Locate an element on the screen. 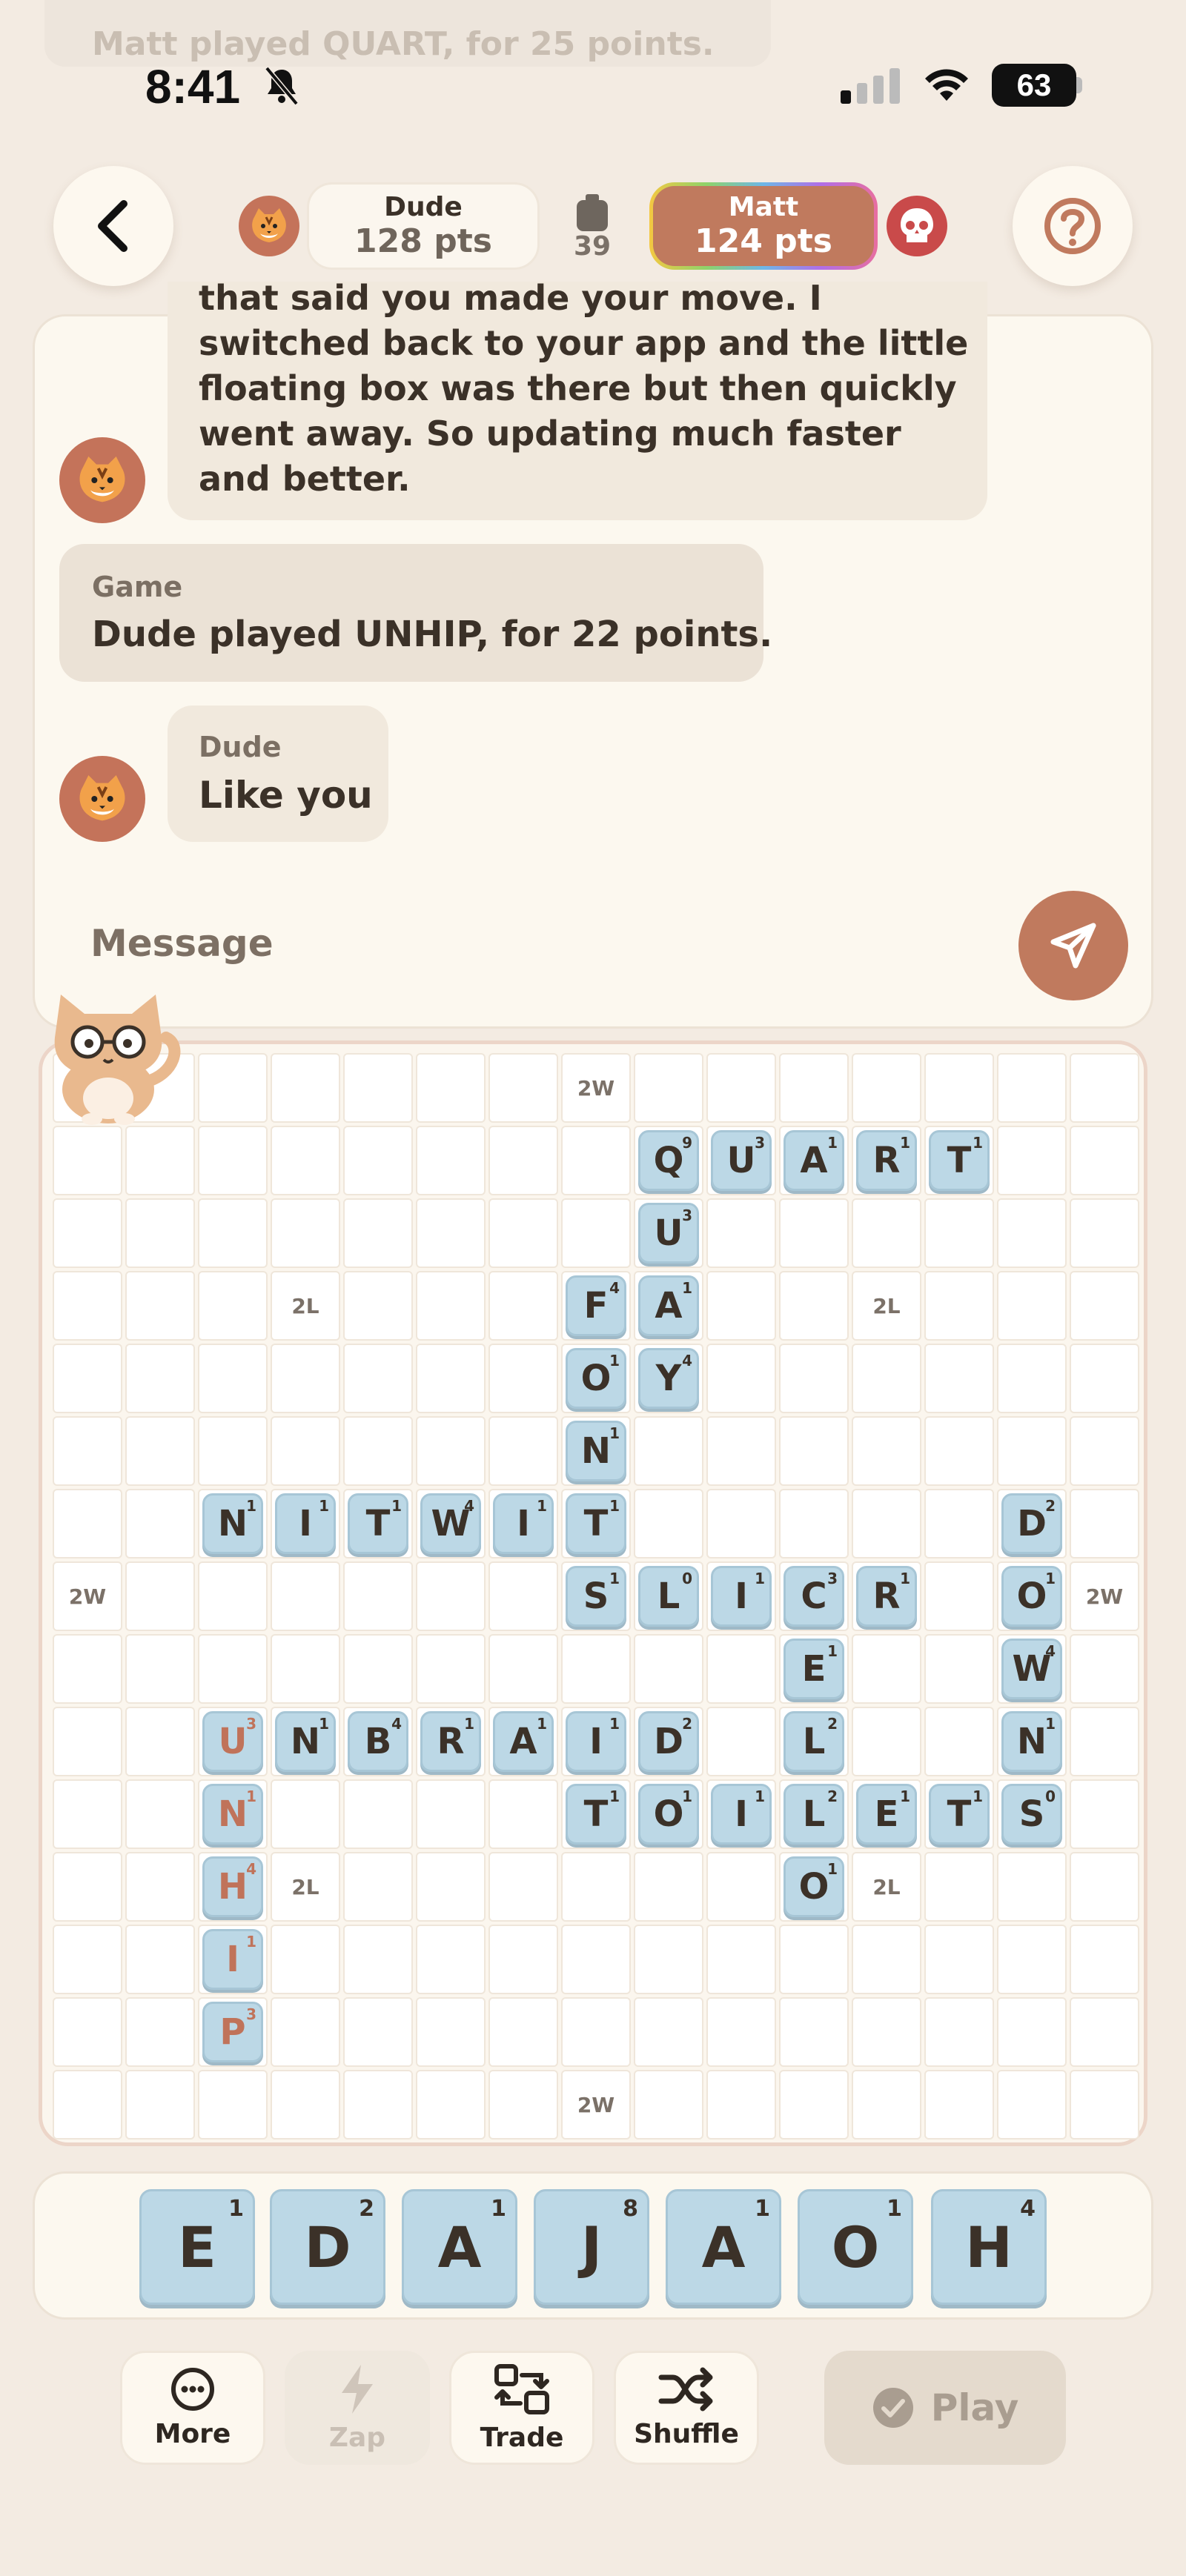 Image resolution: width=1186 pixels, height=2576 pixels. board-cell: O1 is located at coordinates (1032, 1596).